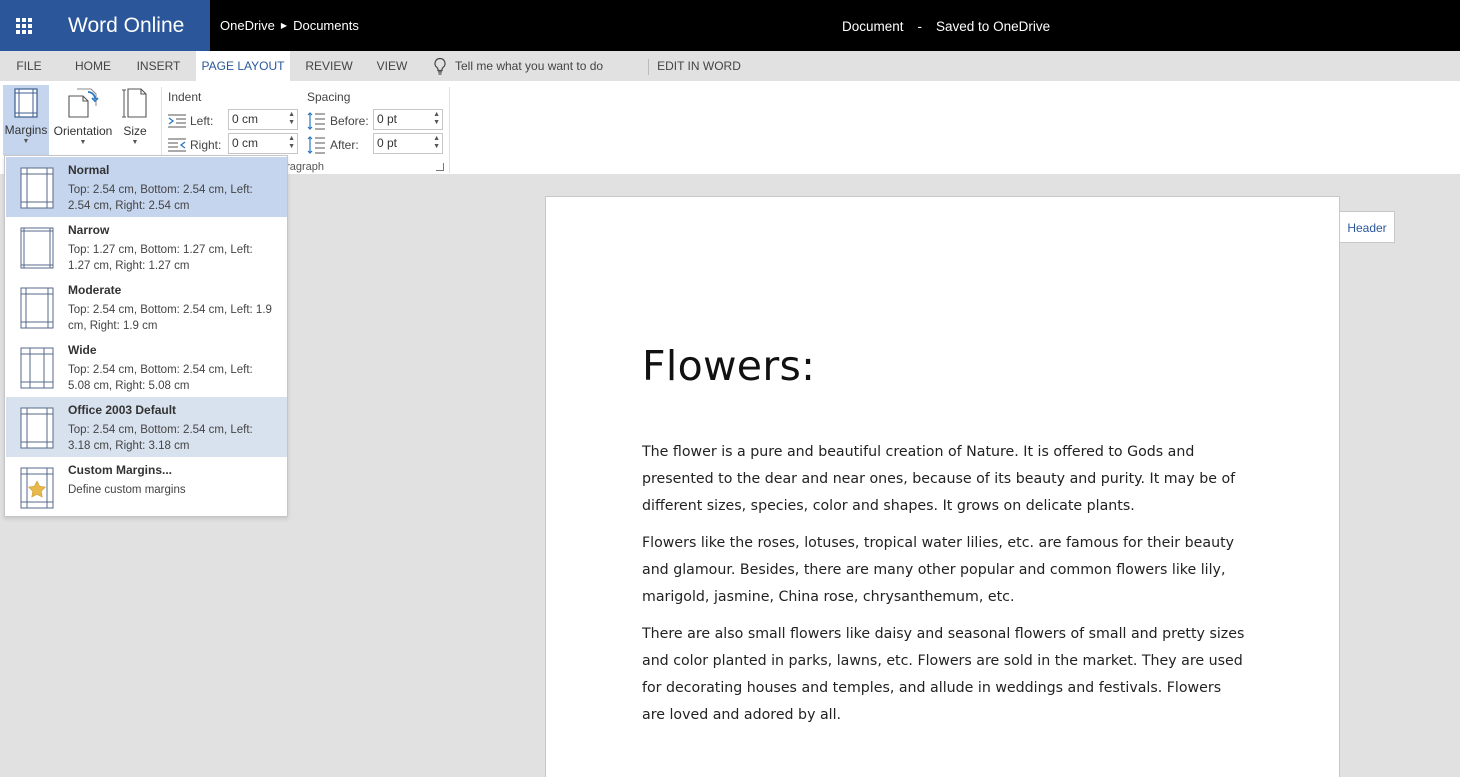  Describe the element at coordinates (83, 103) in the screenshot. I see `orientation-icon` at that location.